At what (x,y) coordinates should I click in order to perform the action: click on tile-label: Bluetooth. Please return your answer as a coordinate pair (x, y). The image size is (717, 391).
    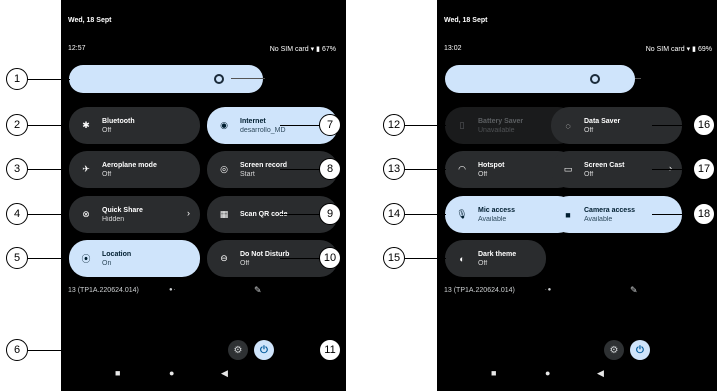
    Looking at the image, I should click on (118, 121).